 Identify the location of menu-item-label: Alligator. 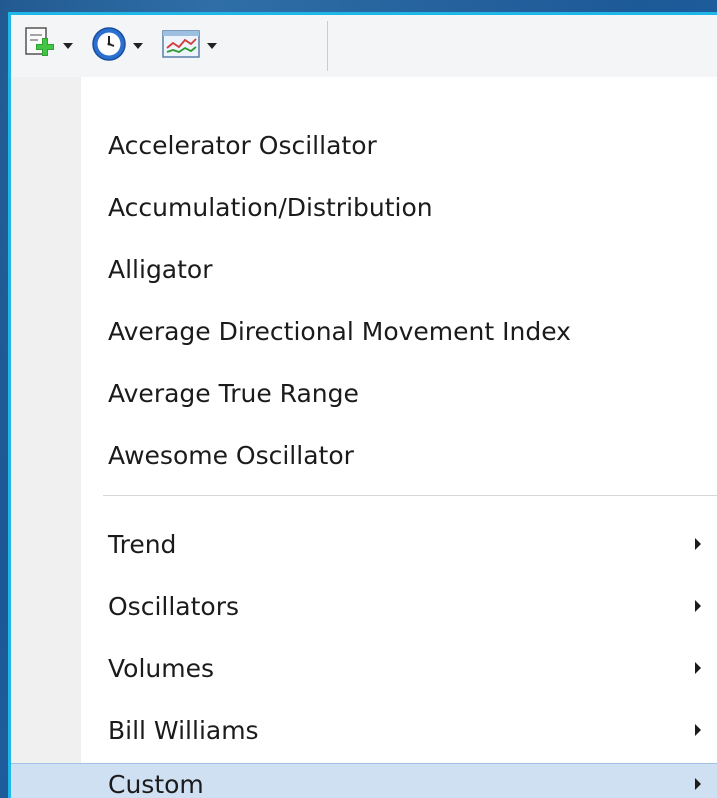
(160, 269).